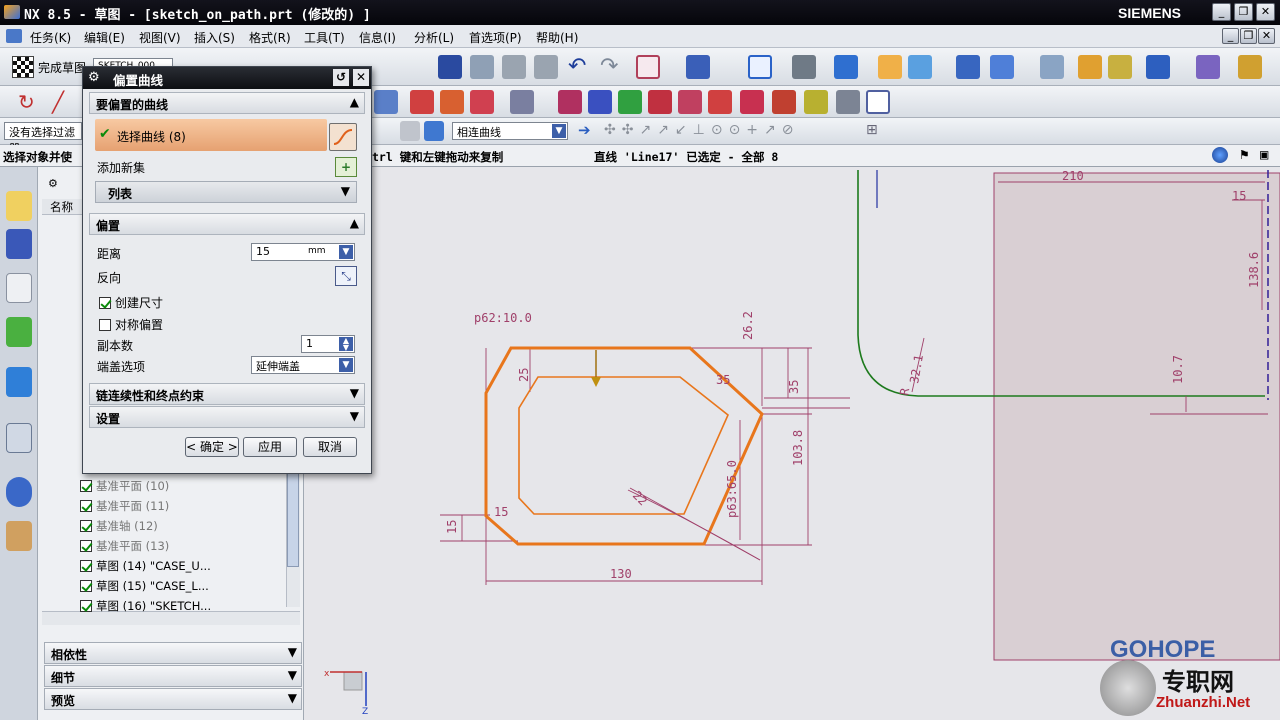 This screenshot has width=1280, height=720. Describe the element at coordinates (227, 394) in the screenshot. I see `section-chain: 链连续性和终点约束 ▼` at that location.